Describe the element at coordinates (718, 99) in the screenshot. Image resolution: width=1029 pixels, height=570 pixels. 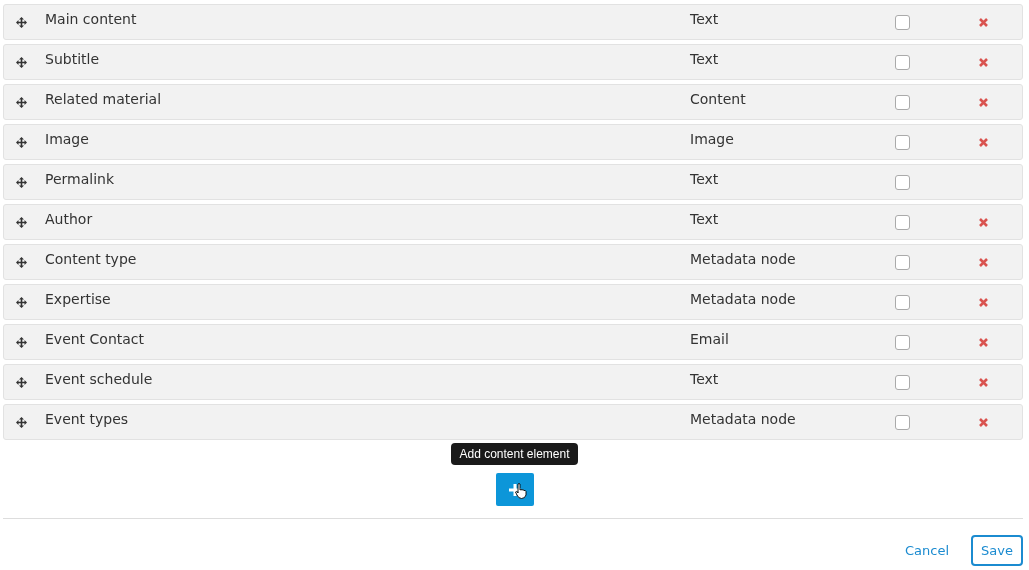
I see `element-type: Content` at that location.